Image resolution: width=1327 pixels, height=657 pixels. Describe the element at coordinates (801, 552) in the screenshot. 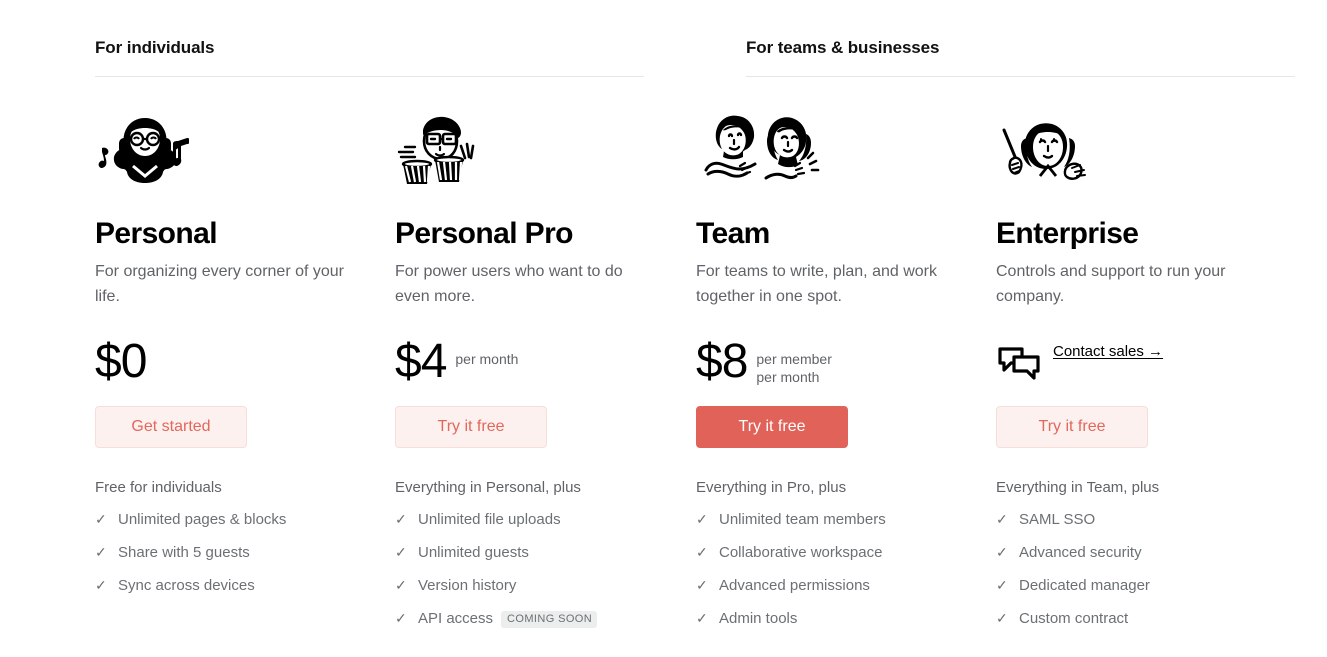

I see `feature-label: Collaborative workspace` at that location.